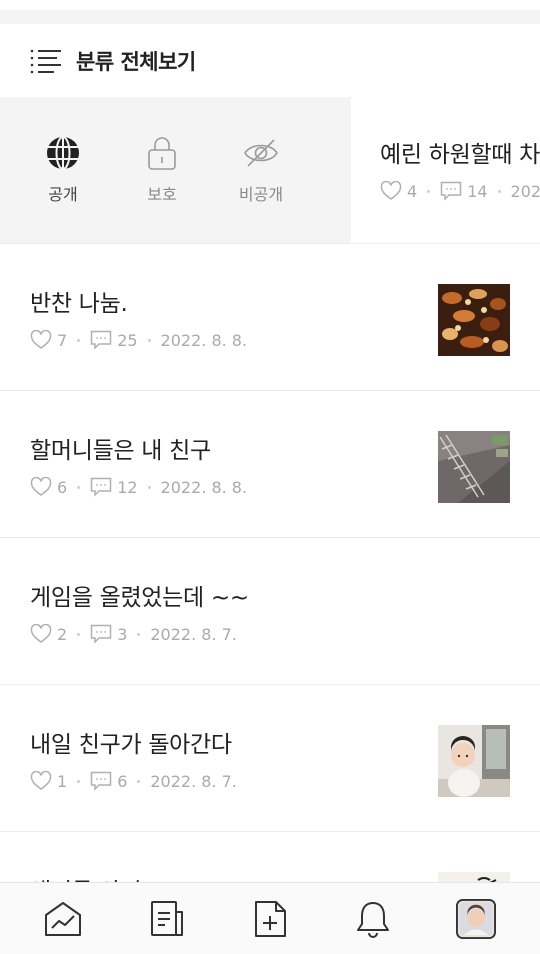 The image size is (540, 954). What do you see at coordinates (136, 61) in the screenshot?
I see `category-label: 분류 전체보기` at bounding box center [136, 61].